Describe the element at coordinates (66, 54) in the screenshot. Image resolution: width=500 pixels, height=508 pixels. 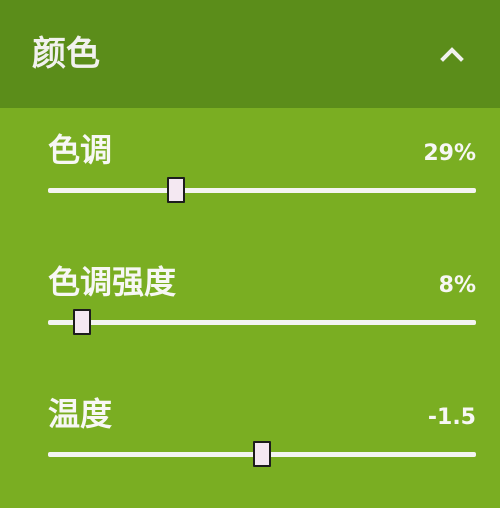
I see `section-title: 颜色` at that location.